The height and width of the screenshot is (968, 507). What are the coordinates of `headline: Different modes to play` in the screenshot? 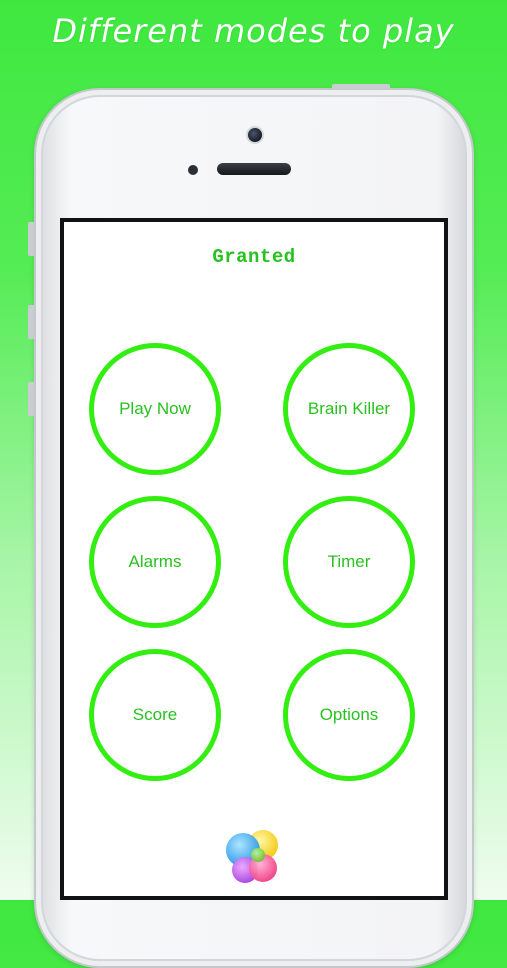 It's located at (253, 31).